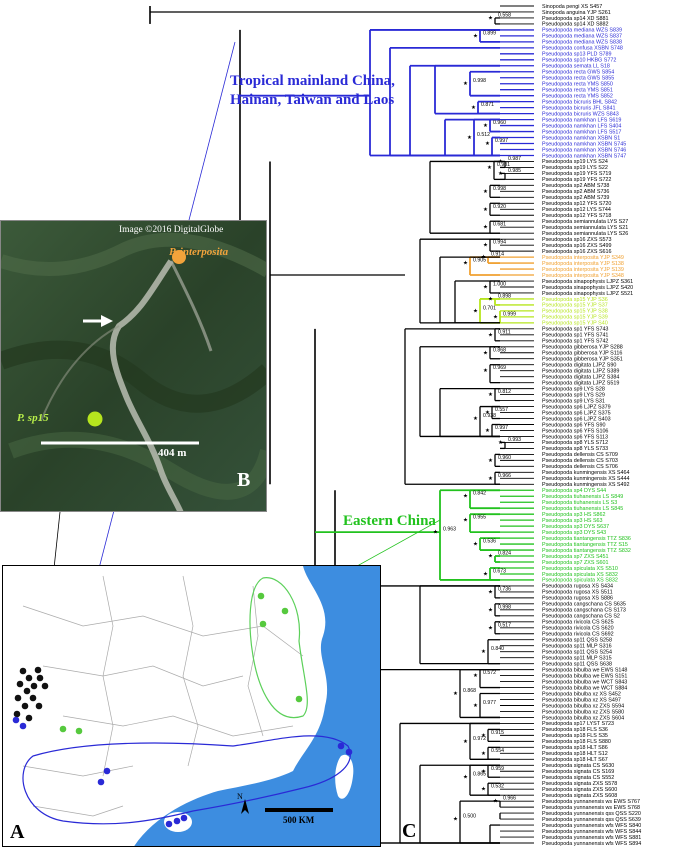  I want to click on label-interposita: P. interposita, so click(199, 252).